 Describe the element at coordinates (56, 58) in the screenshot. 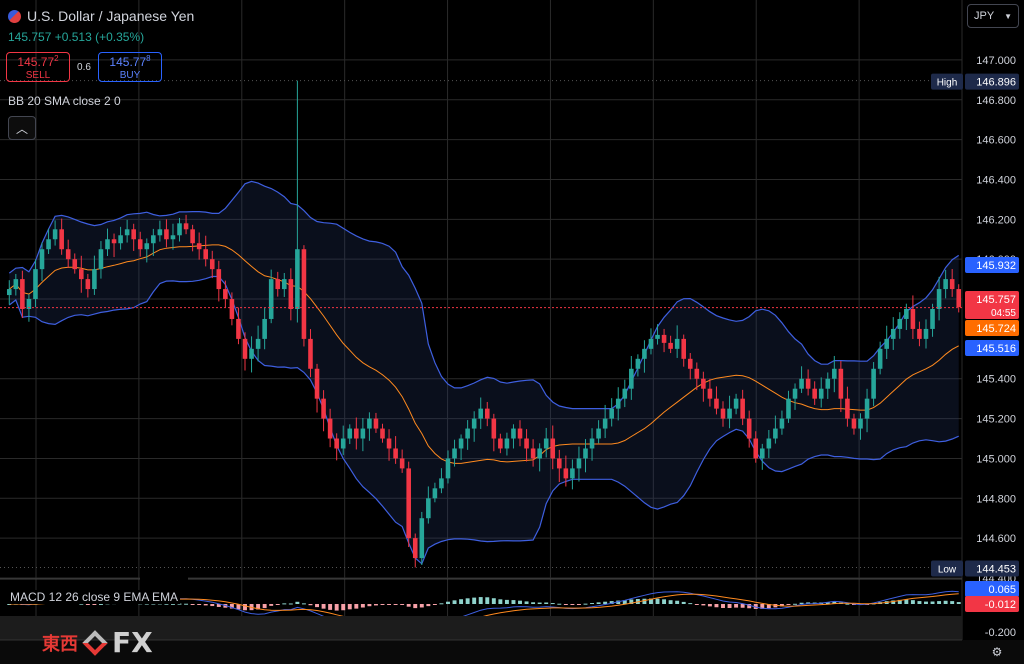

I see `sell-price-sup: 2` at that location.